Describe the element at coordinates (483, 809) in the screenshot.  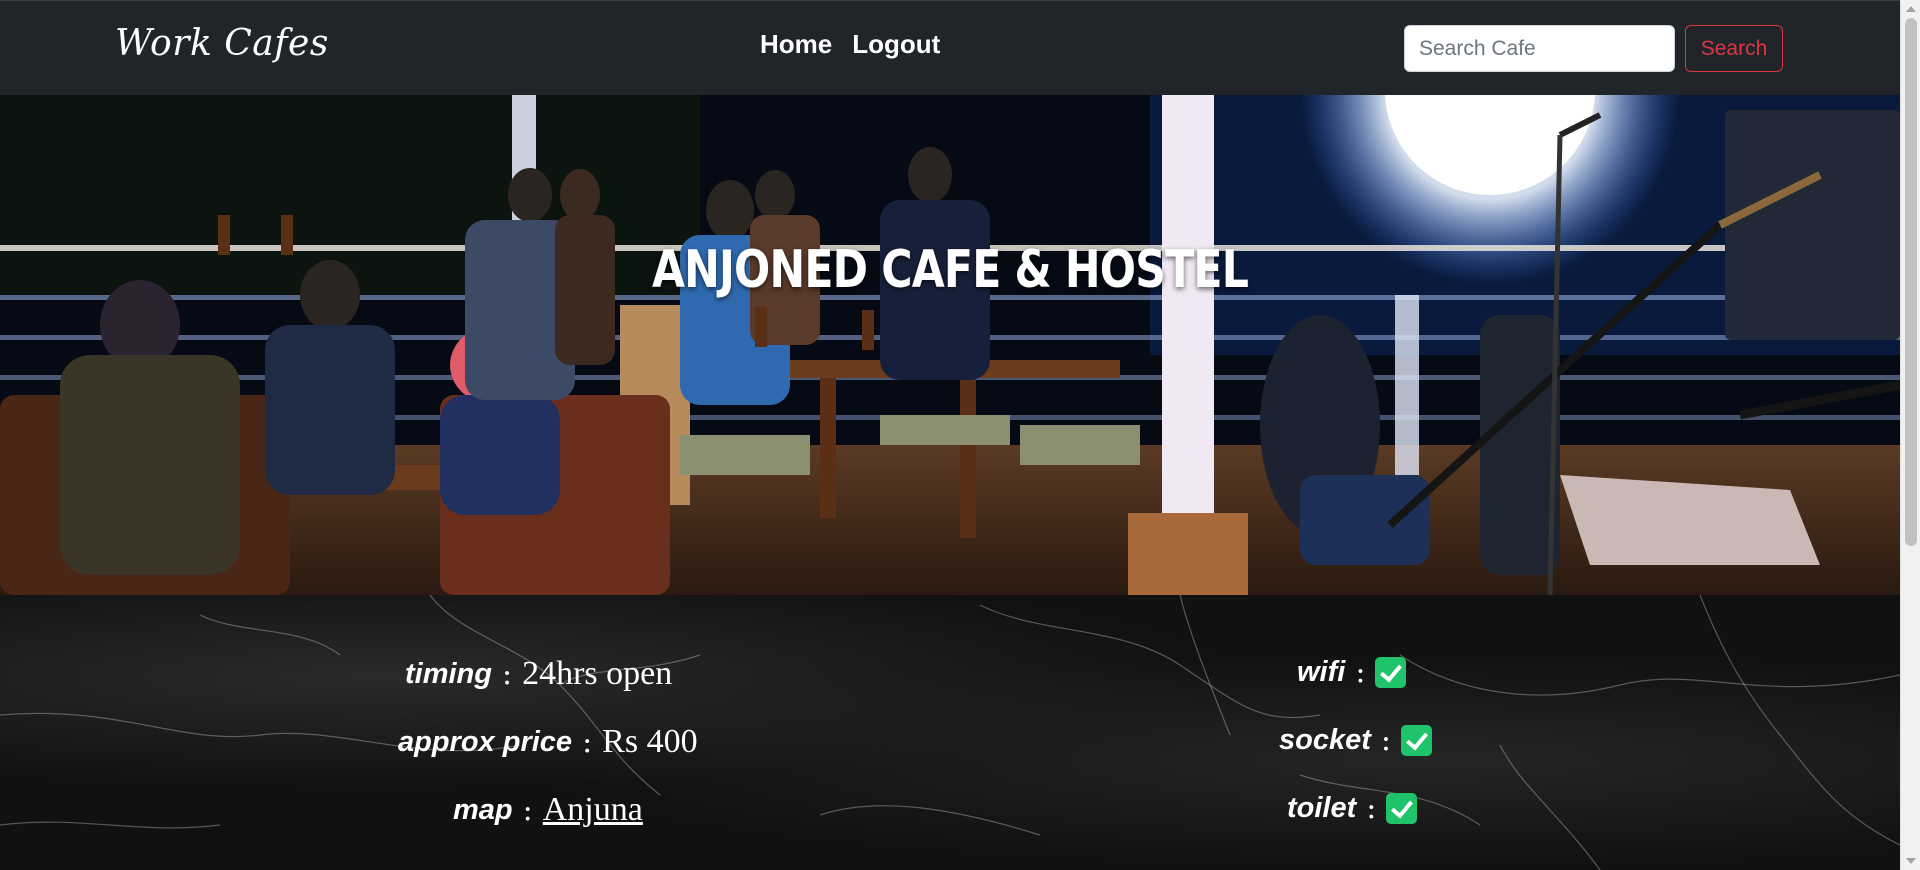
I see `map-label: map` at that location.